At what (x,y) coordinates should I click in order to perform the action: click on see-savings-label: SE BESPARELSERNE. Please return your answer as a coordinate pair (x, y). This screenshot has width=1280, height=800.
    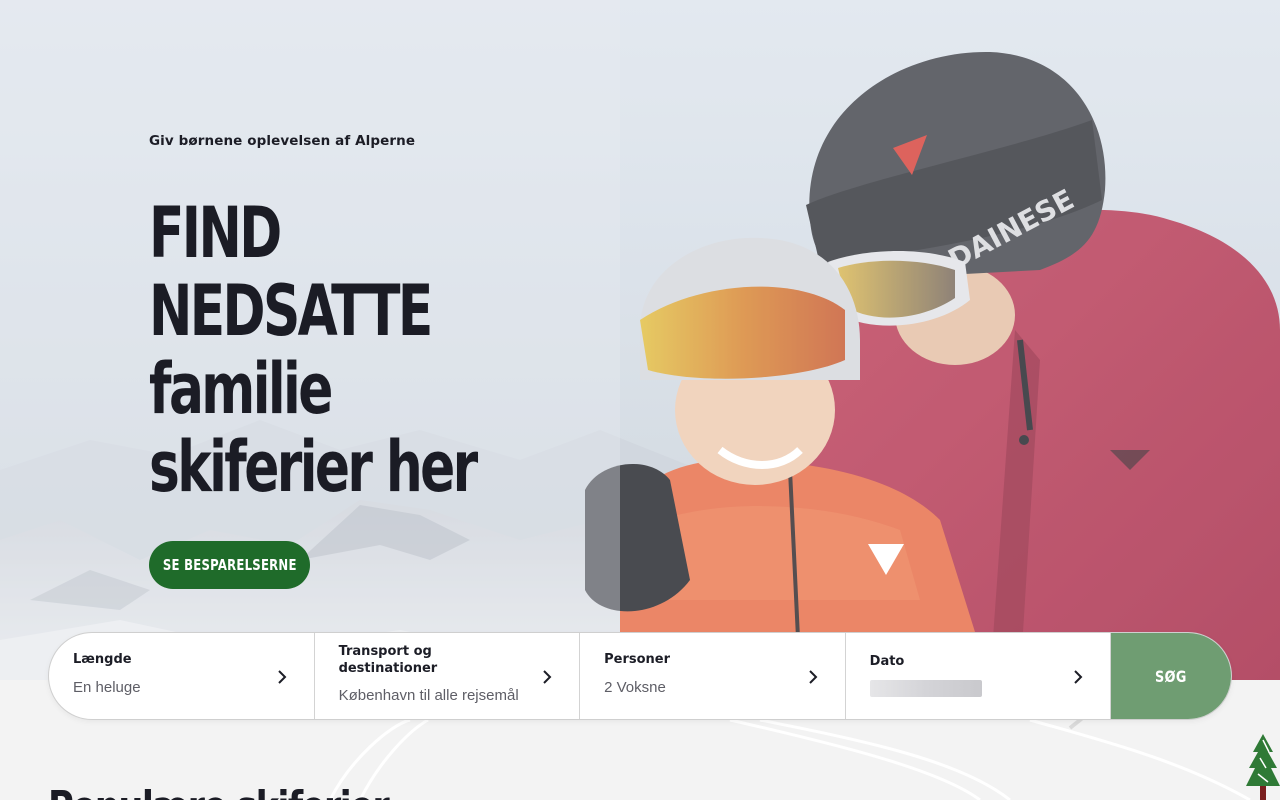
    Looking at the image, I should click on (229, 565).